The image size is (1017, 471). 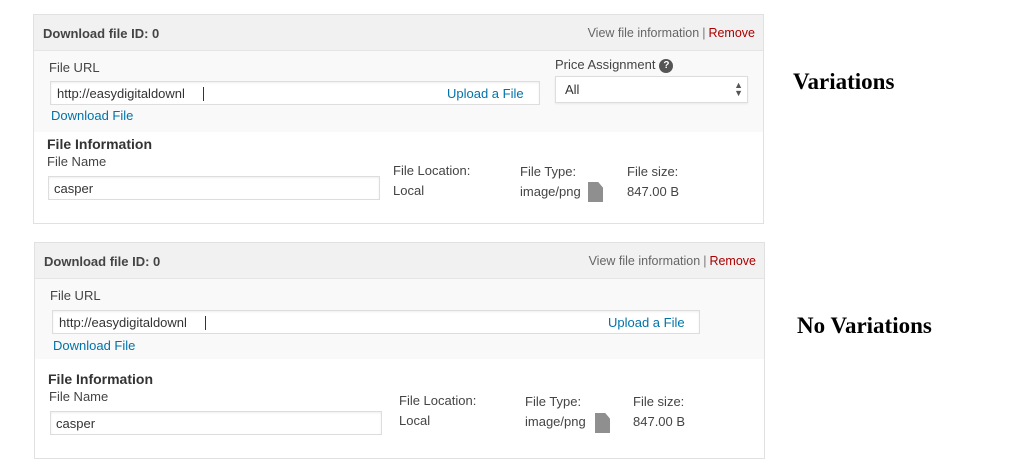 What do you see at coordinates (666, 65) in the screenshot?
I see `help-icon: ?` at bounding box center [666, 65].